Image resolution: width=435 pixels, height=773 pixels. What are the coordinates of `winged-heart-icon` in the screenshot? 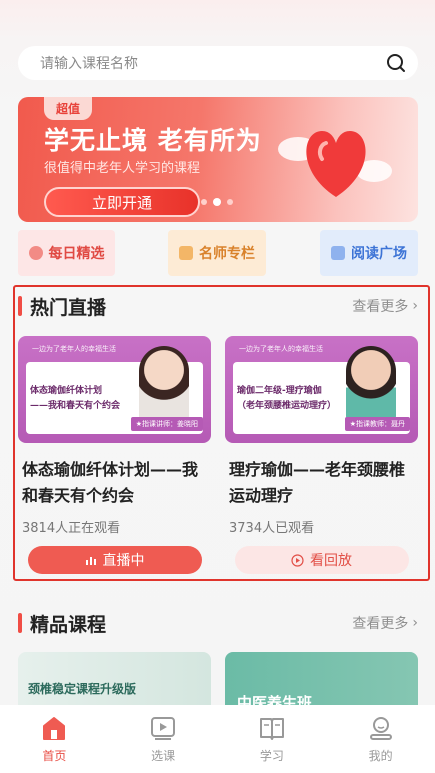 It's located at (335, 164).